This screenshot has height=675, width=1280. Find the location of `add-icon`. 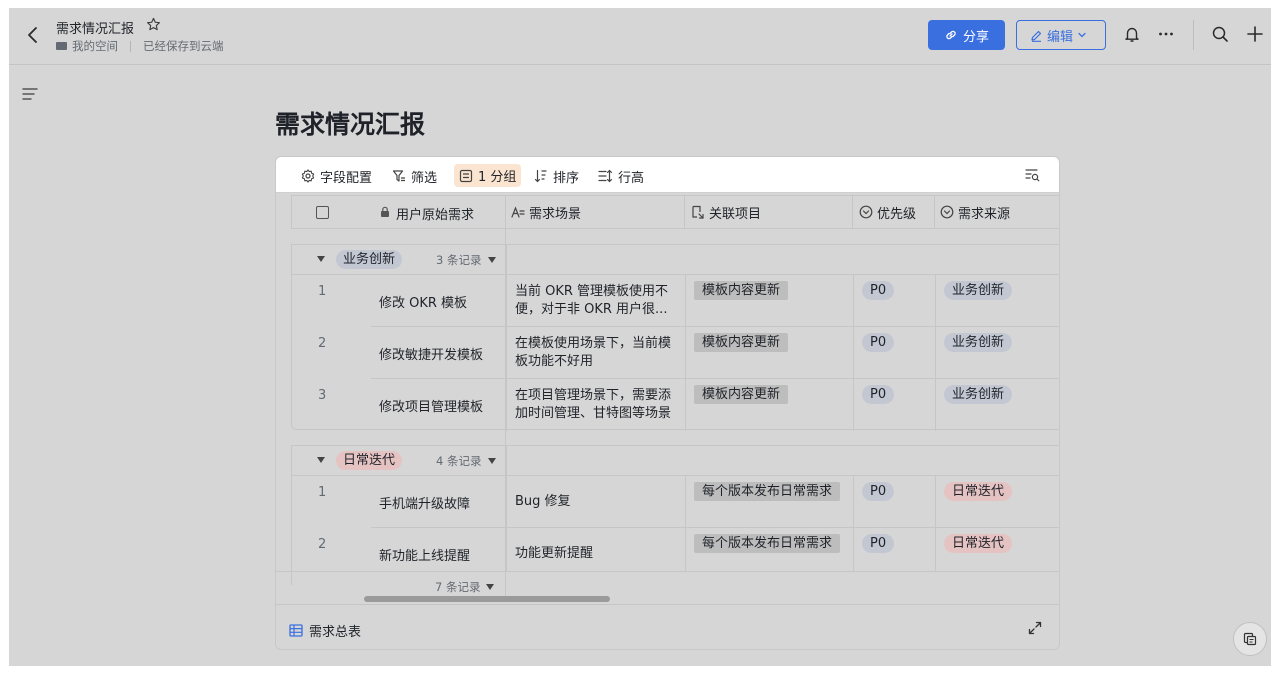

add-icon is located at coordinates (1255, 34).